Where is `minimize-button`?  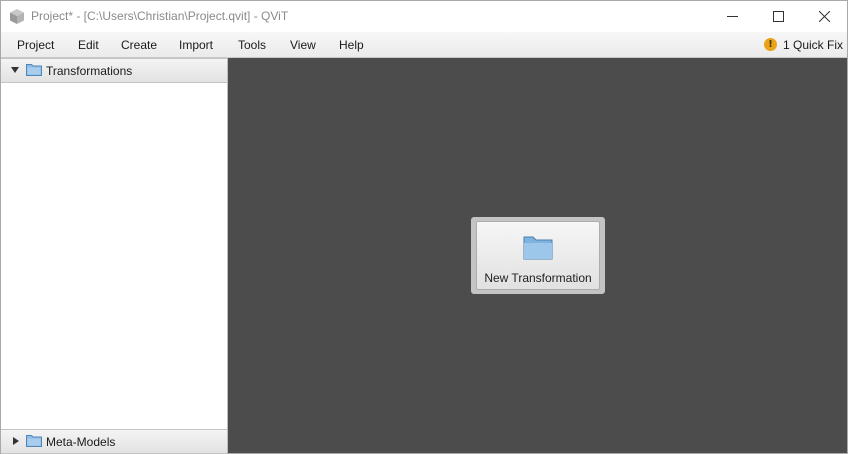 minimize-button is located at coordinates (732, 16).